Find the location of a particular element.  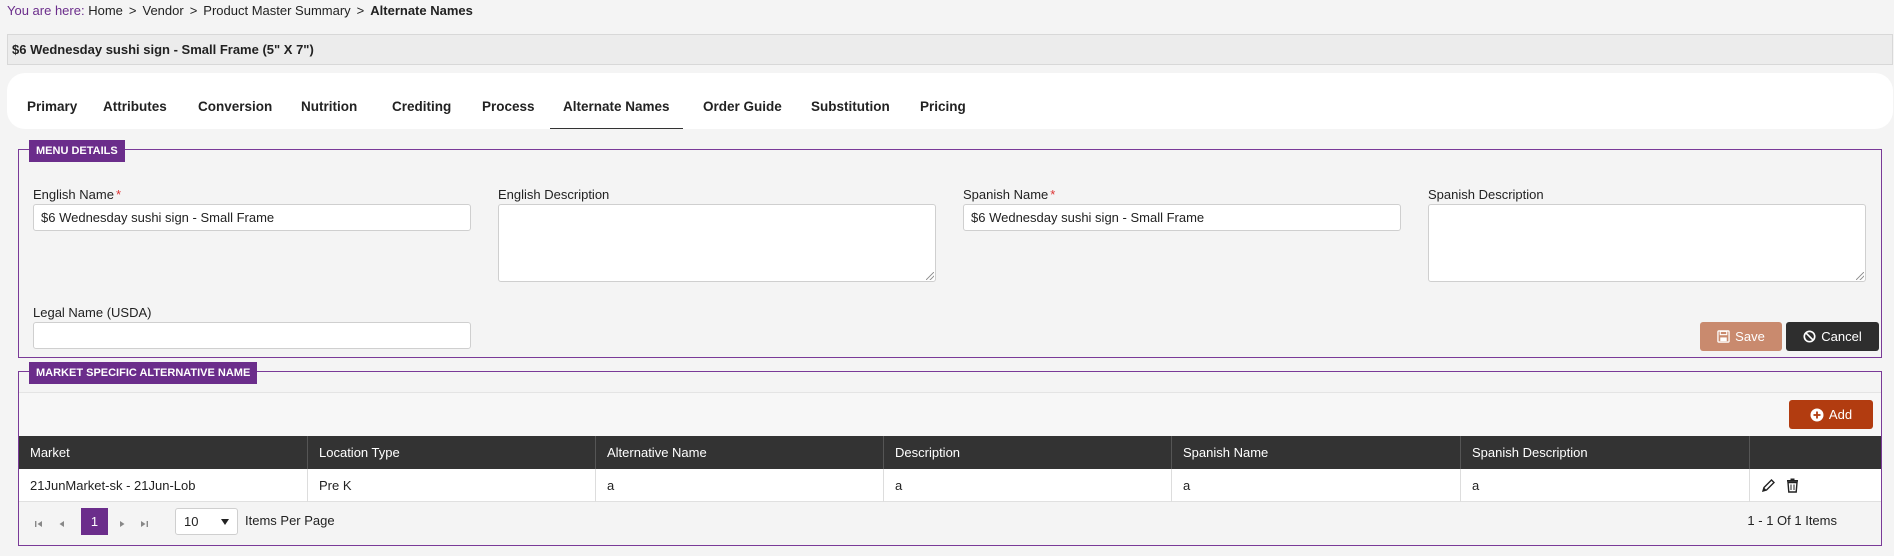

add-button: Add is located at coordinates (1831, 414).